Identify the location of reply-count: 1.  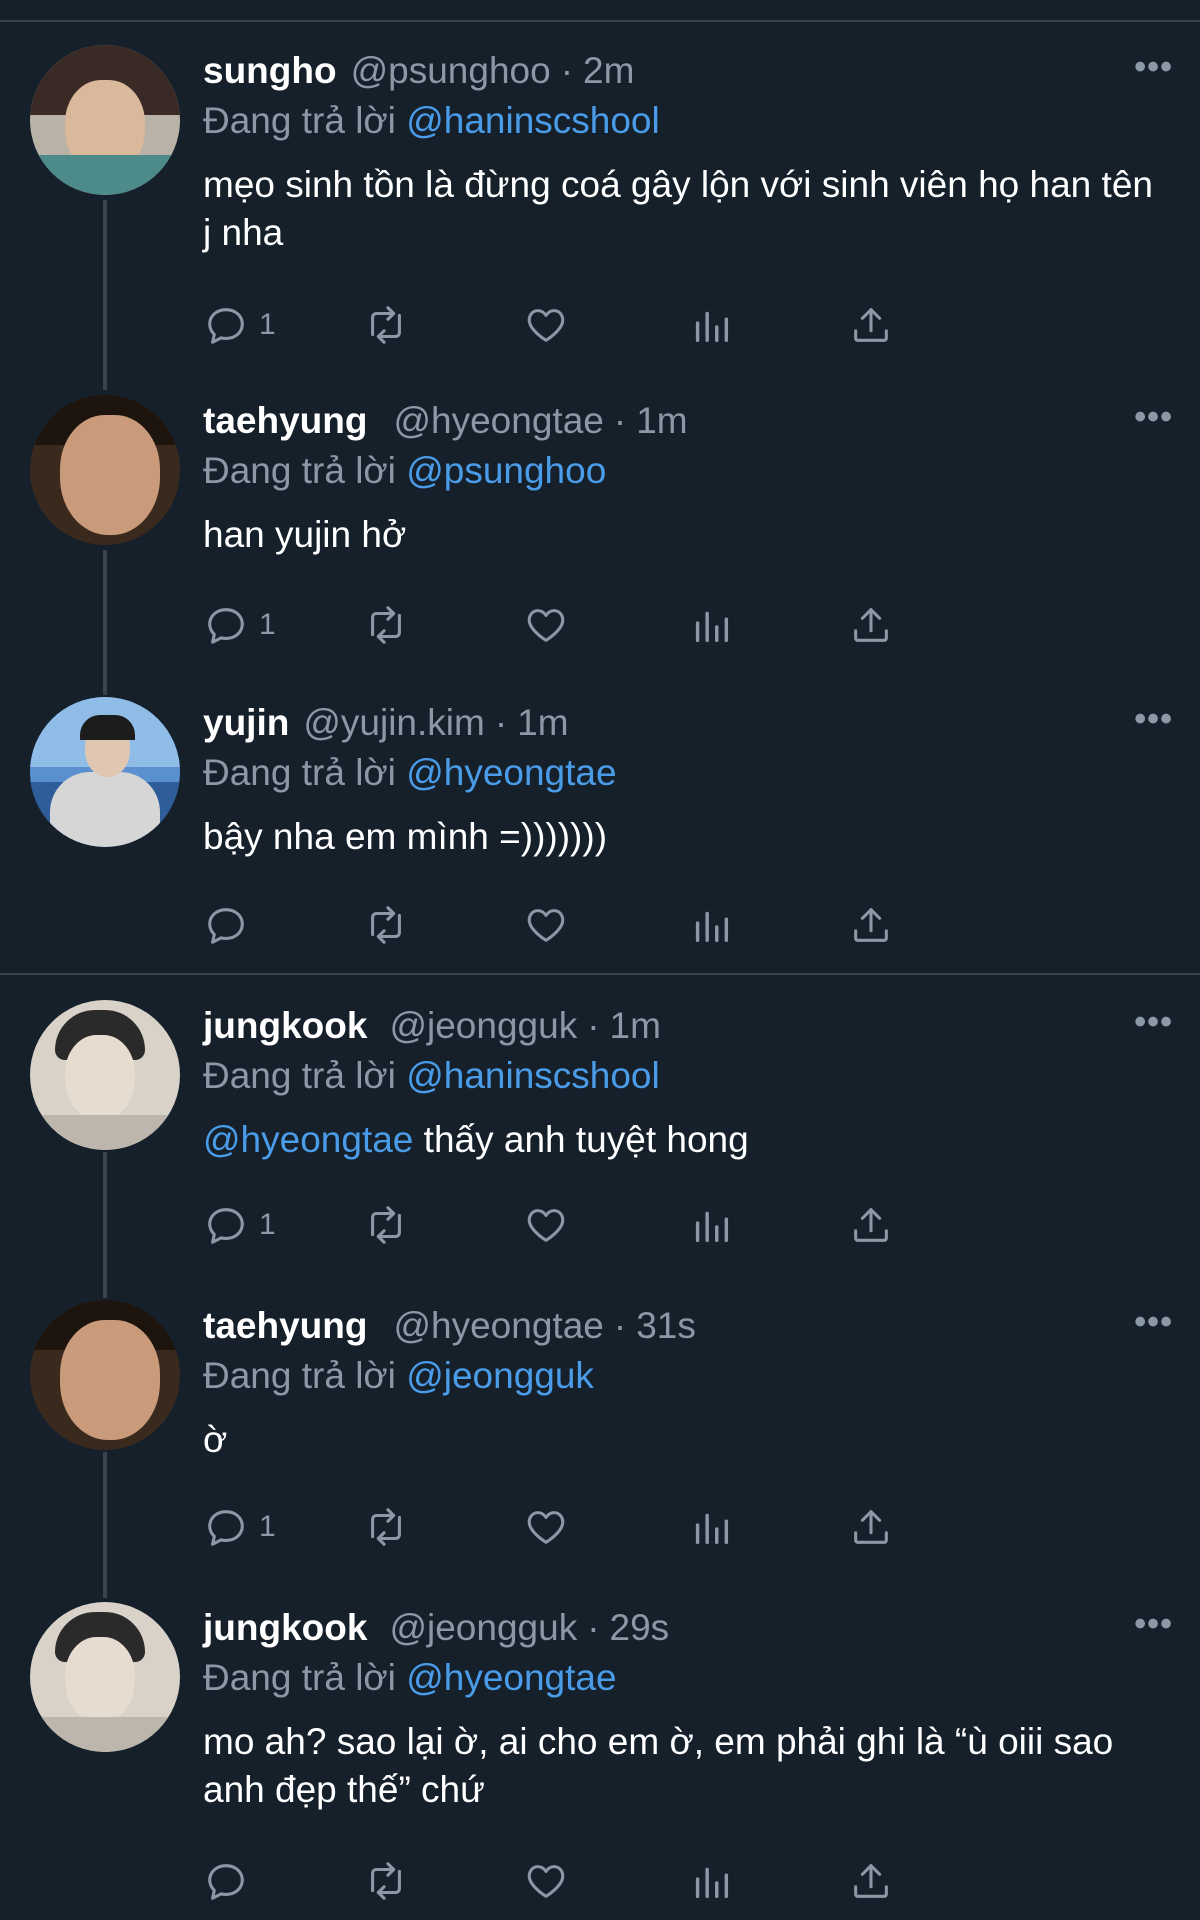
(267, 1526).